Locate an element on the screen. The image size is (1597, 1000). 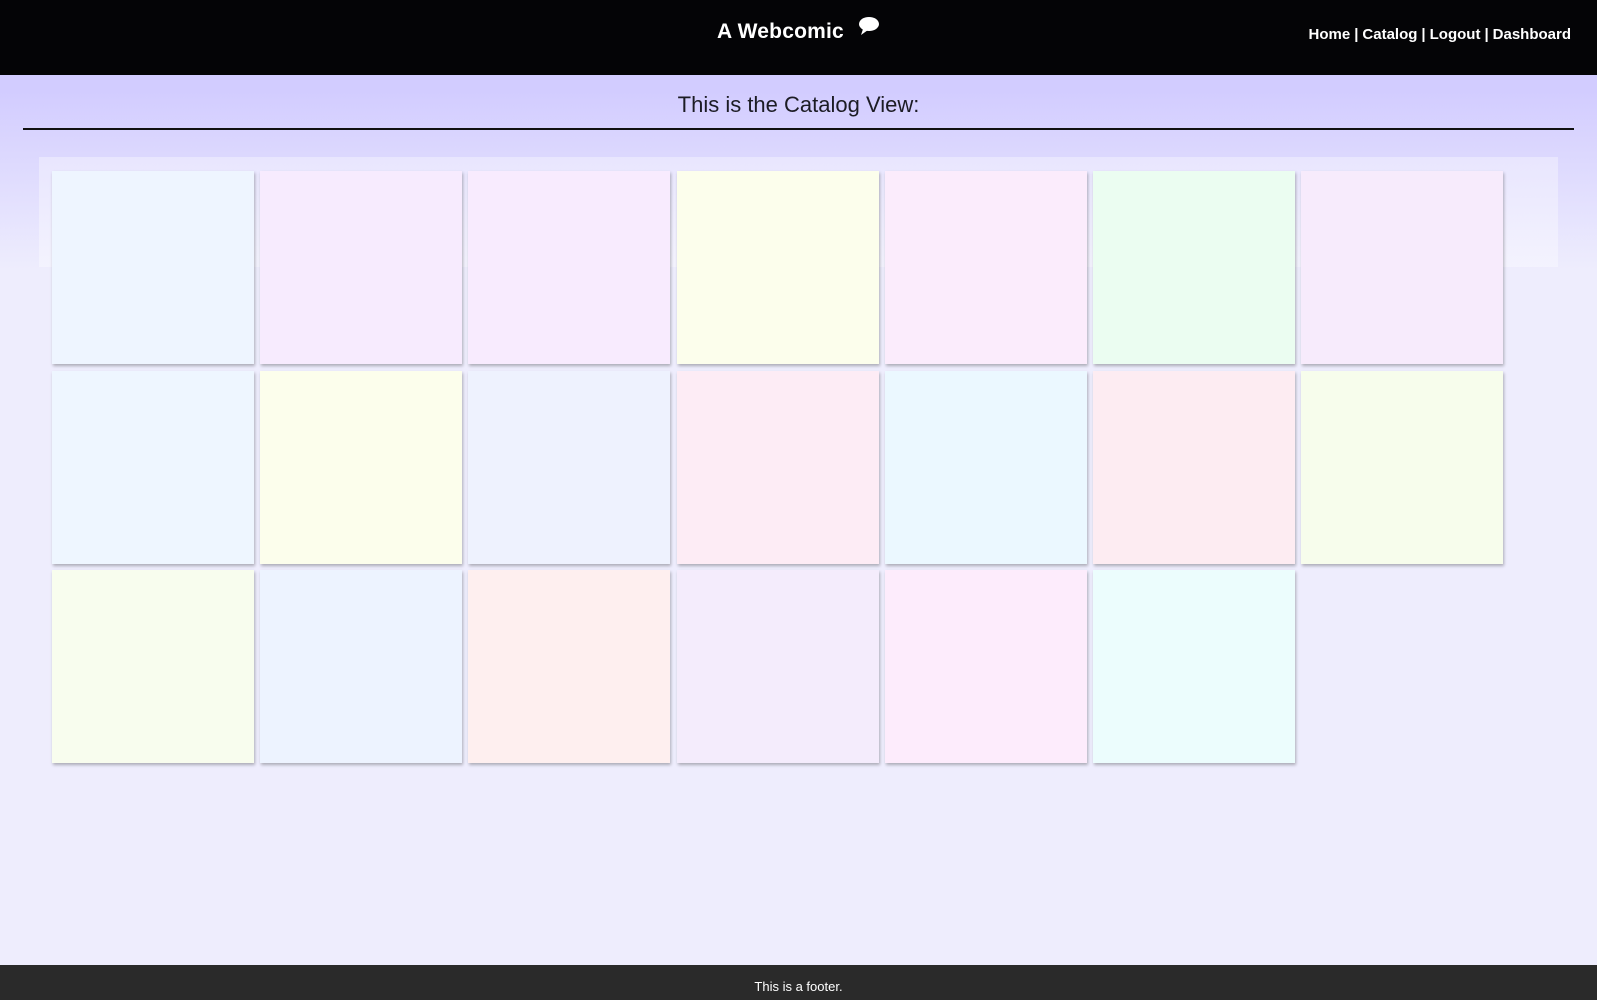
speech-bubble-icon is located at coordinates (869, 29).